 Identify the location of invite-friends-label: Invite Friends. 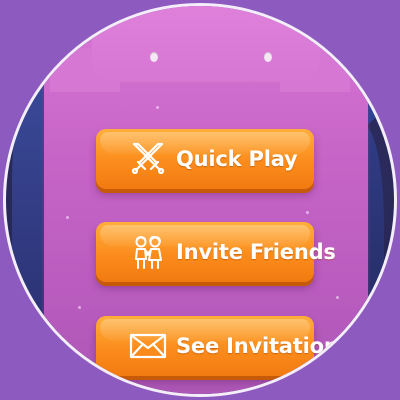
(256, 252).